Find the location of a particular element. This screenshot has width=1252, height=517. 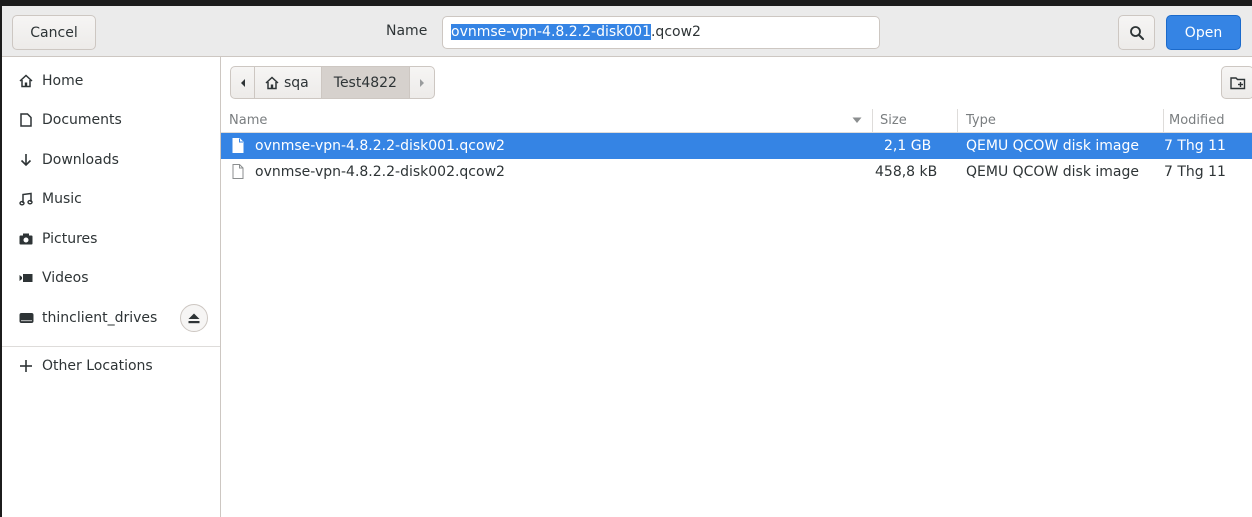

sidebar-item-label: Videos is located at coordinates (65, 278).